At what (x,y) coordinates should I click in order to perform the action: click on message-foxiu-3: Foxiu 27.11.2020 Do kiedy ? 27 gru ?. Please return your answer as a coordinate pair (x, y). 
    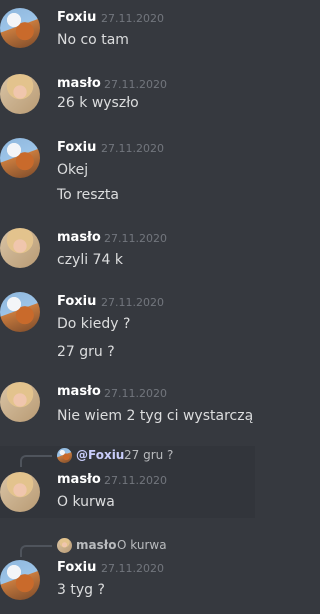
    Looking at the image, I should click on (127, 328).